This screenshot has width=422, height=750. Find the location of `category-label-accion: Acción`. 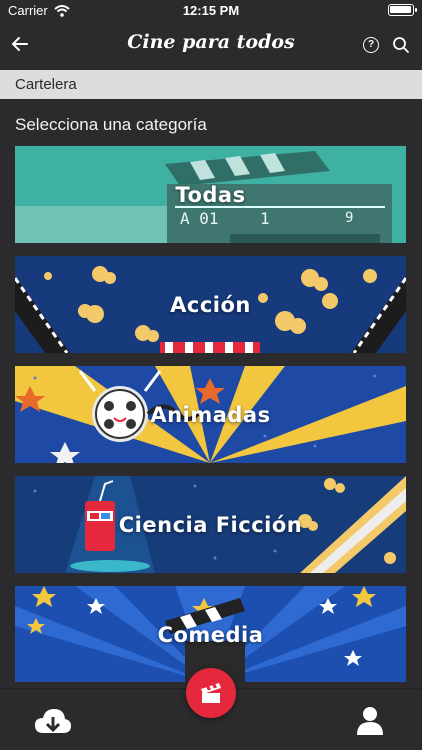

category-label-accion: Acción is located at coordinates (210, 304).